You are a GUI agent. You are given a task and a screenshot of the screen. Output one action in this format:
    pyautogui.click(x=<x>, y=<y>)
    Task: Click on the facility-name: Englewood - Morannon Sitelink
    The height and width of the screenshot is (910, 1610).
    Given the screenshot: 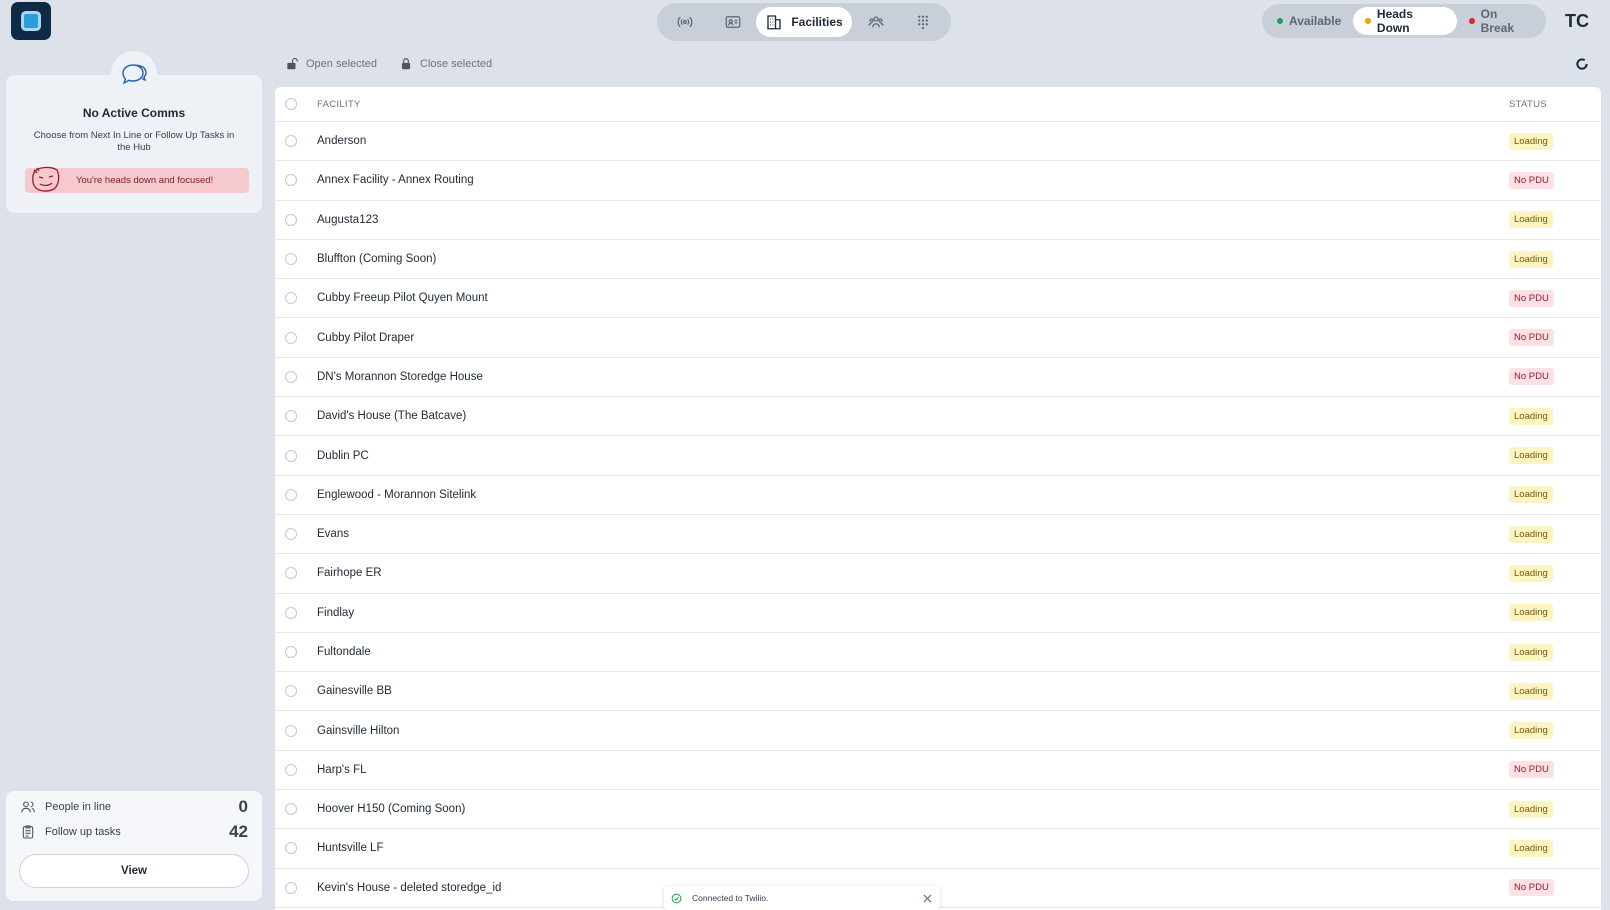 What is the action you would take?
    pyautogui.click(x=397, y=494)
    